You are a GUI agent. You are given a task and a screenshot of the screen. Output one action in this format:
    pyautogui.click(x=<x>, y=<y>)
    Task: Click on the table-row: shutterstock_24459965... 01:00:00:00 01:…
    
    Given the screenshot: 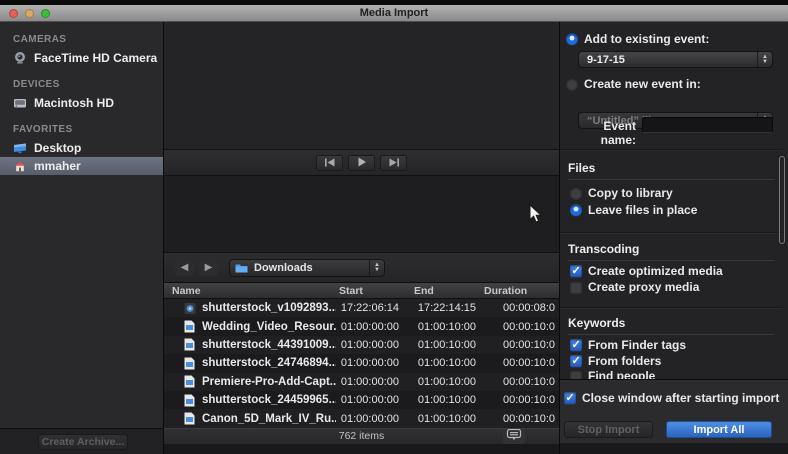 What is the action you would take?
    pyautogui.click(x=361, y=400)
    